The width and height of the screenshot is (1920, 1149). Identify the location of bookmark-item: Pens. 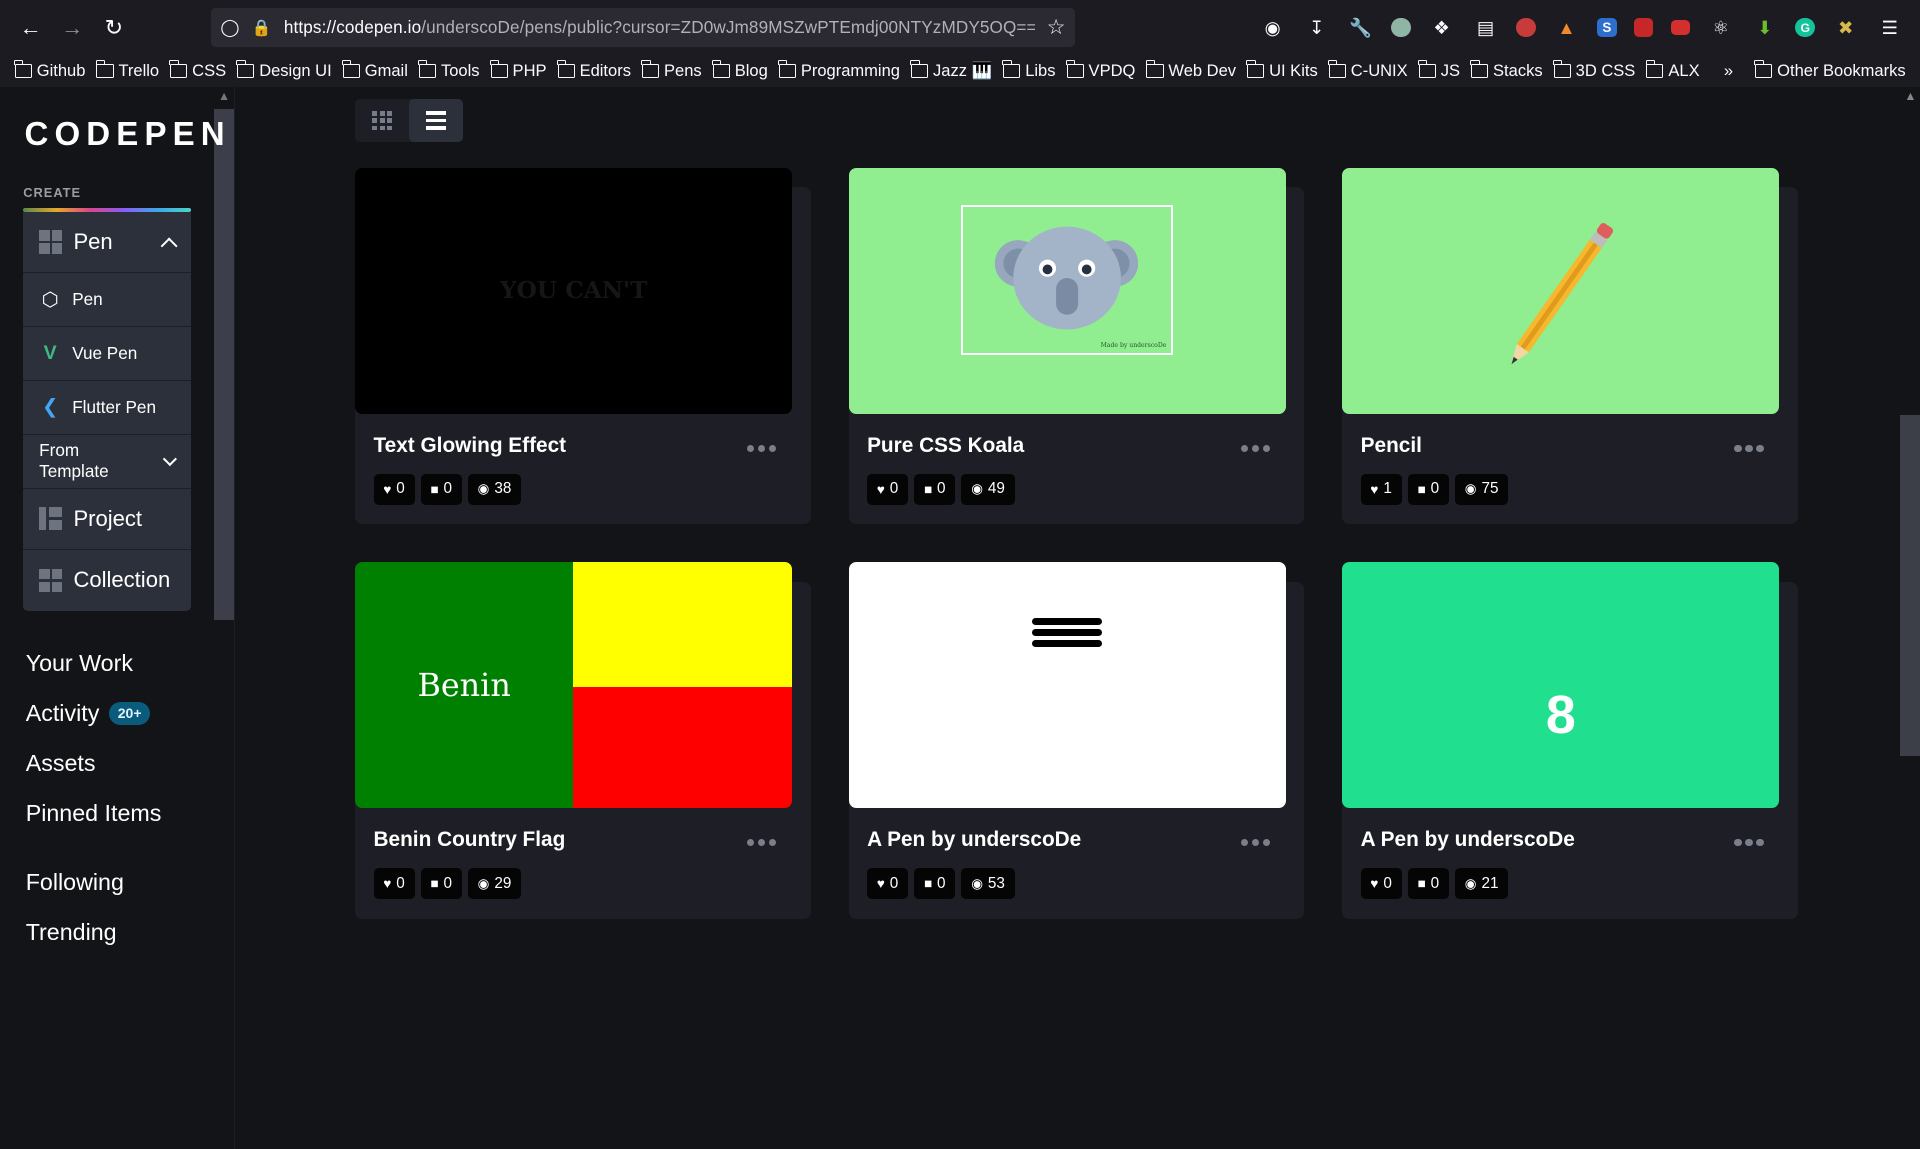
(672, 71).